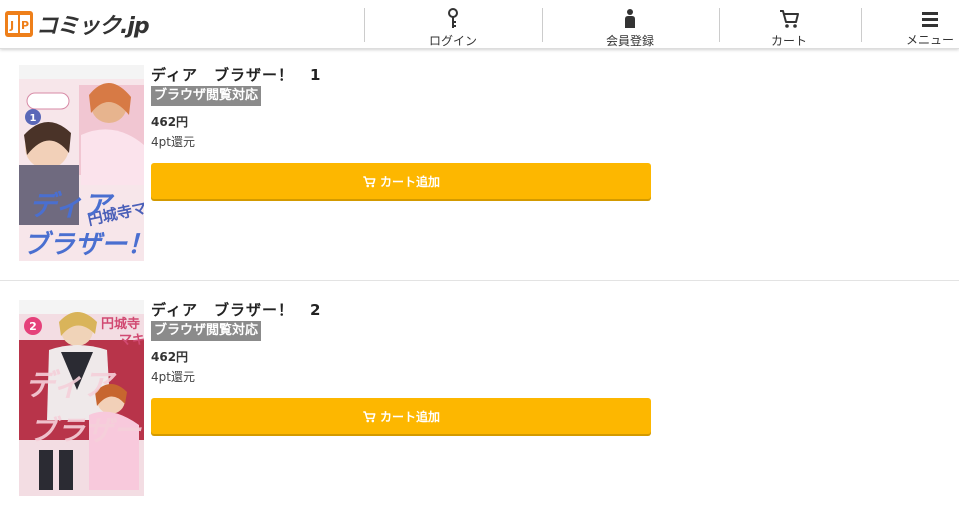  Describe the element at coordinates (81, 163) in the screenshot. I see `book-cover-image: 1 円城寺マキ ディア ブラザー！` at that location.